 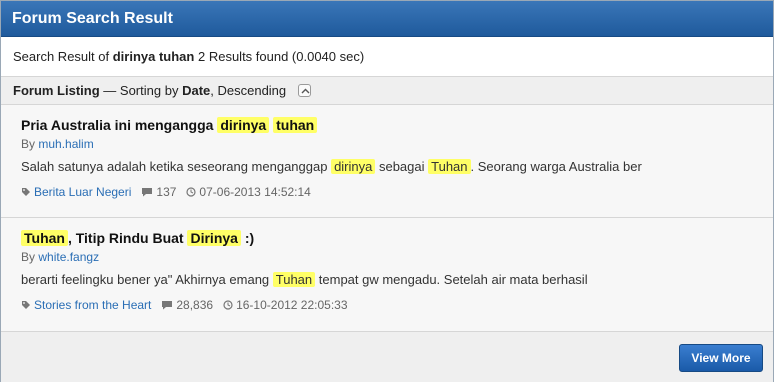 I want to click on sort-order: , Descending, so click(x=248, y=90).